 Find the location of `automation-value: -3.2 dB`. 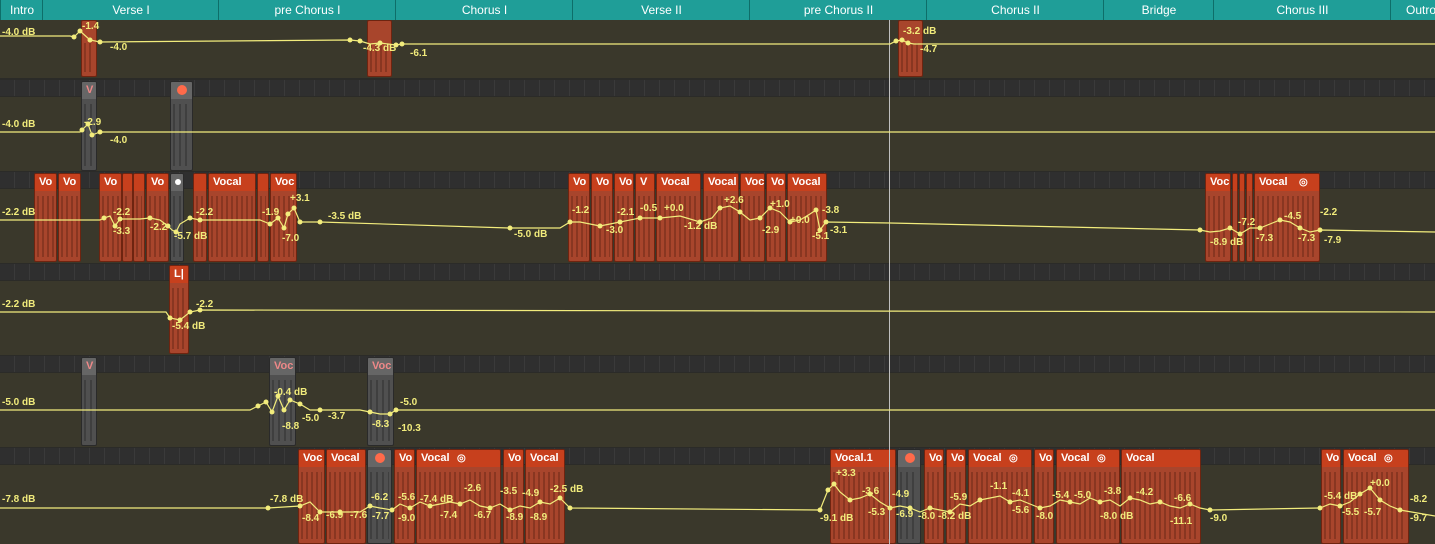

automation-value: -3.2 dB is located at coordinates (920, 31).